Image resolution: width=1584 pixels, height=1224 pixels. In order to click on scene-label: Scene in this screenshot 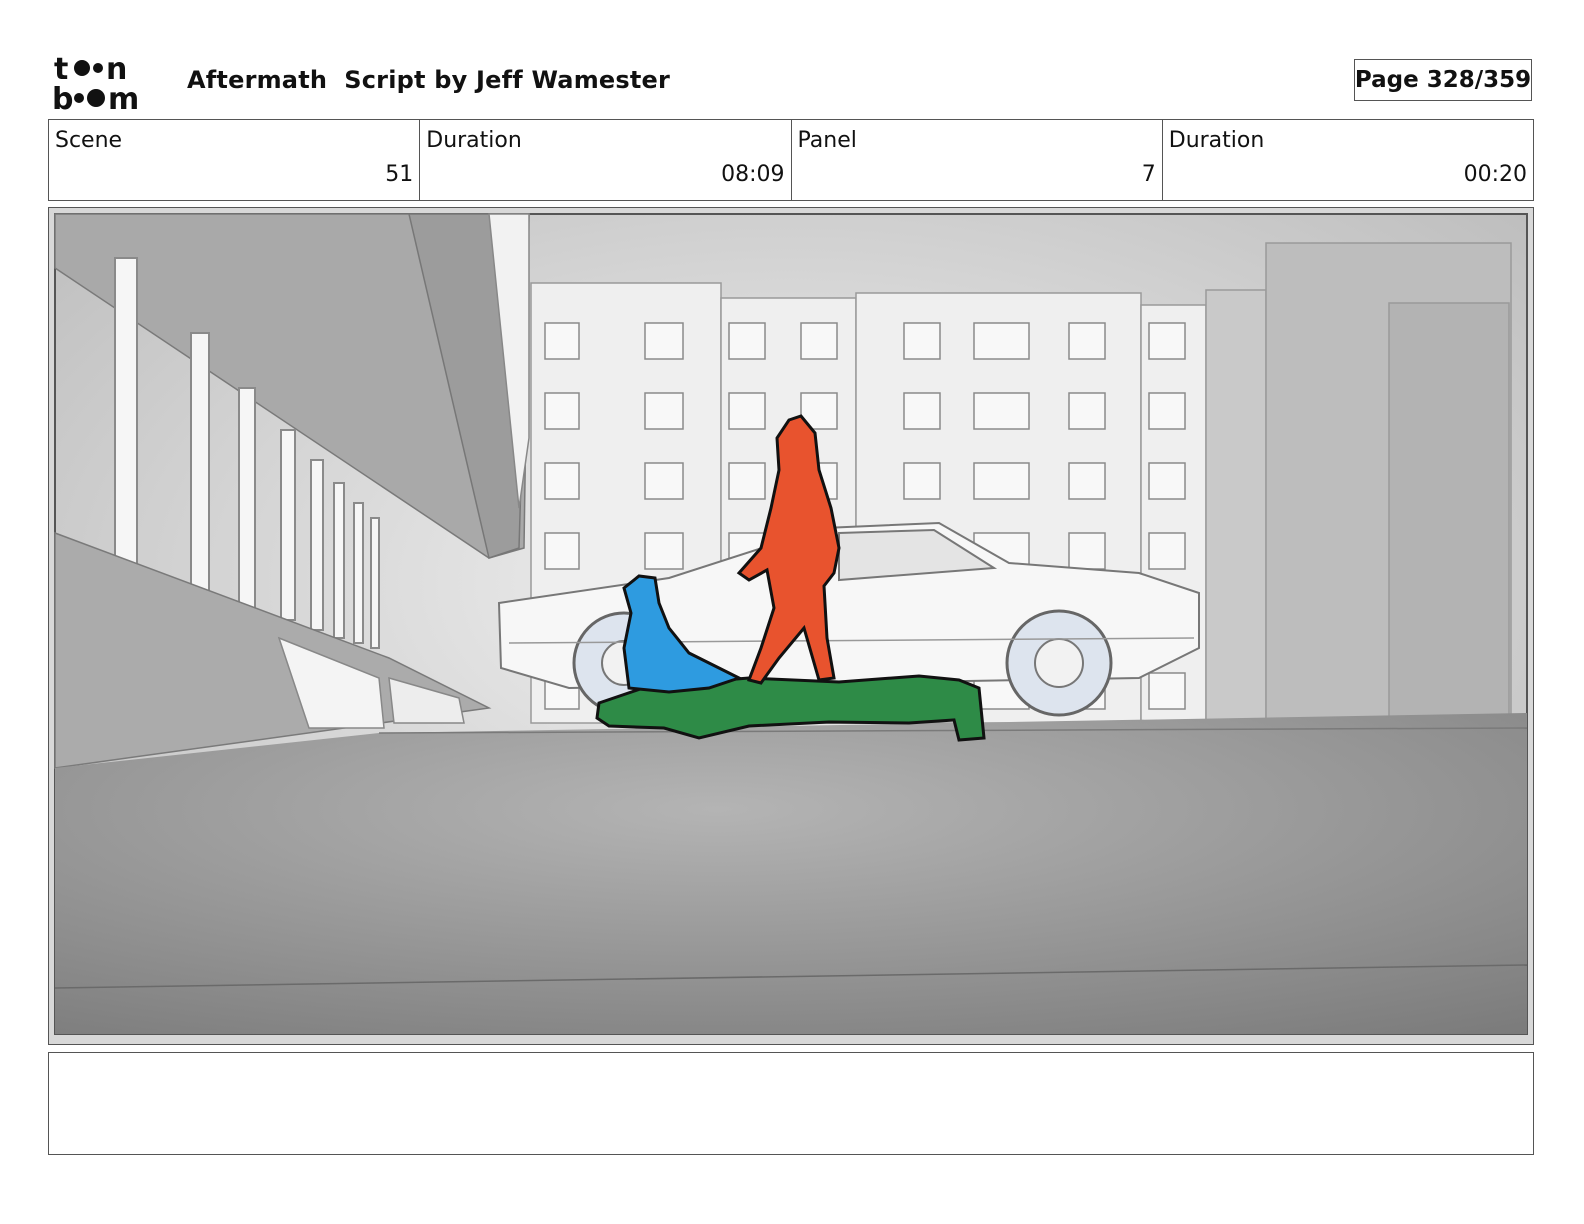, I will do `click(89, 140)`.